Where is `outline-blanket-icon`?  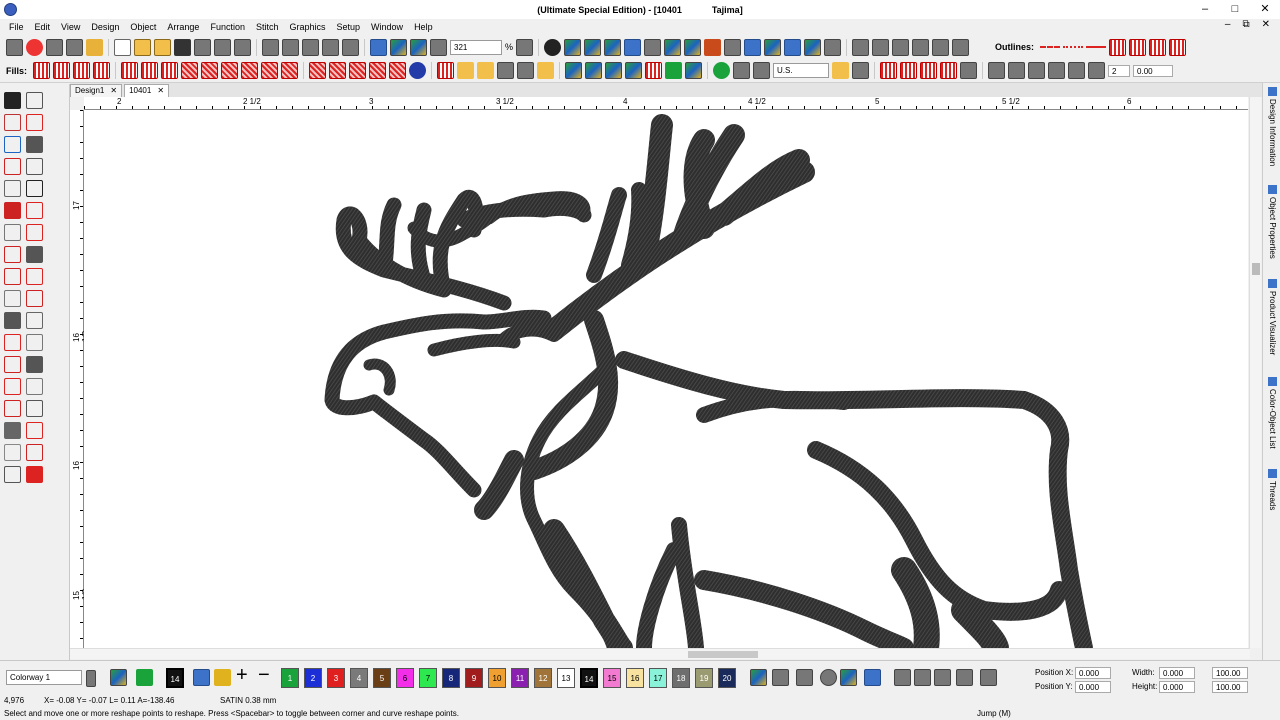
outline-blanket-icon is located at coordinates (1118, 47).